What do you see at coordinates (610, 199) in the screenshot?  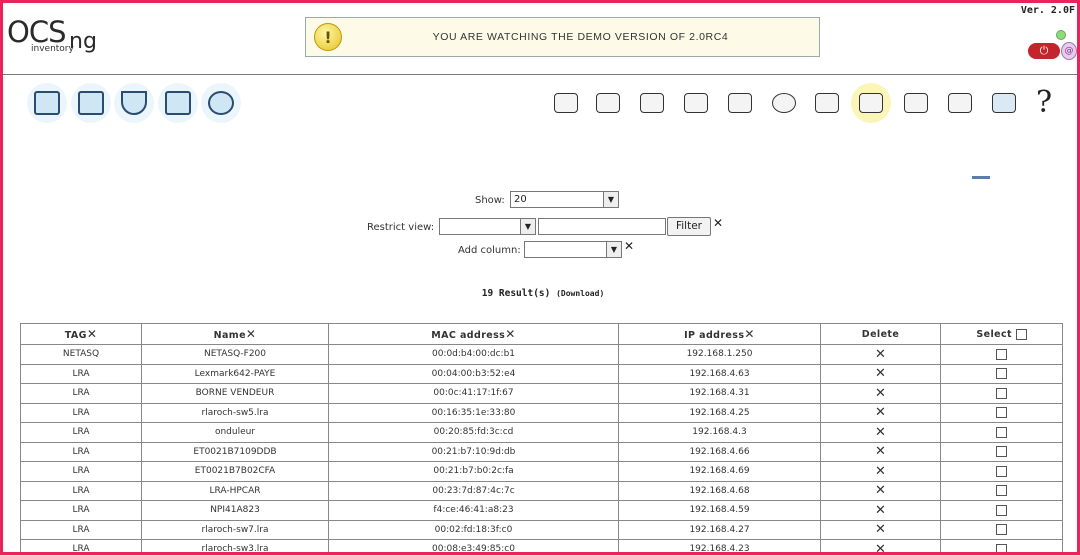 I see `chevron-down-icon: ▼` at bounding box center [610, 199].